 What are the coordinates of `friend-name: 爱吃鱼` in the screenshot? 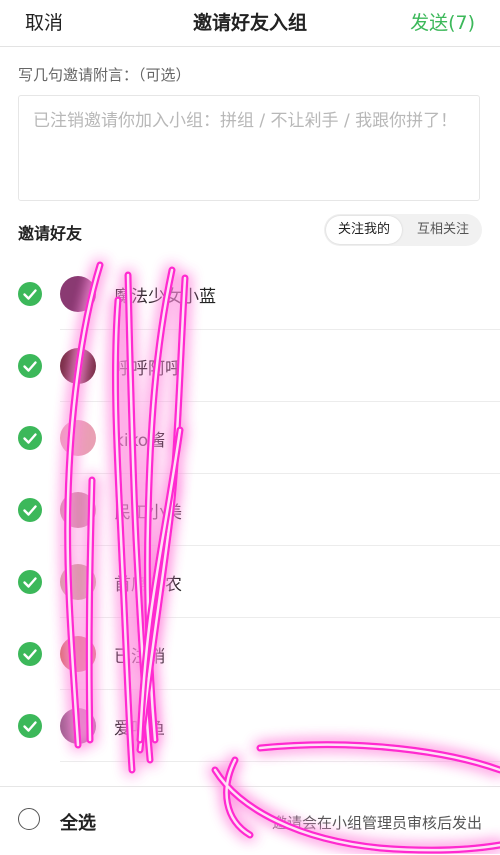 It's located at (139, 729).